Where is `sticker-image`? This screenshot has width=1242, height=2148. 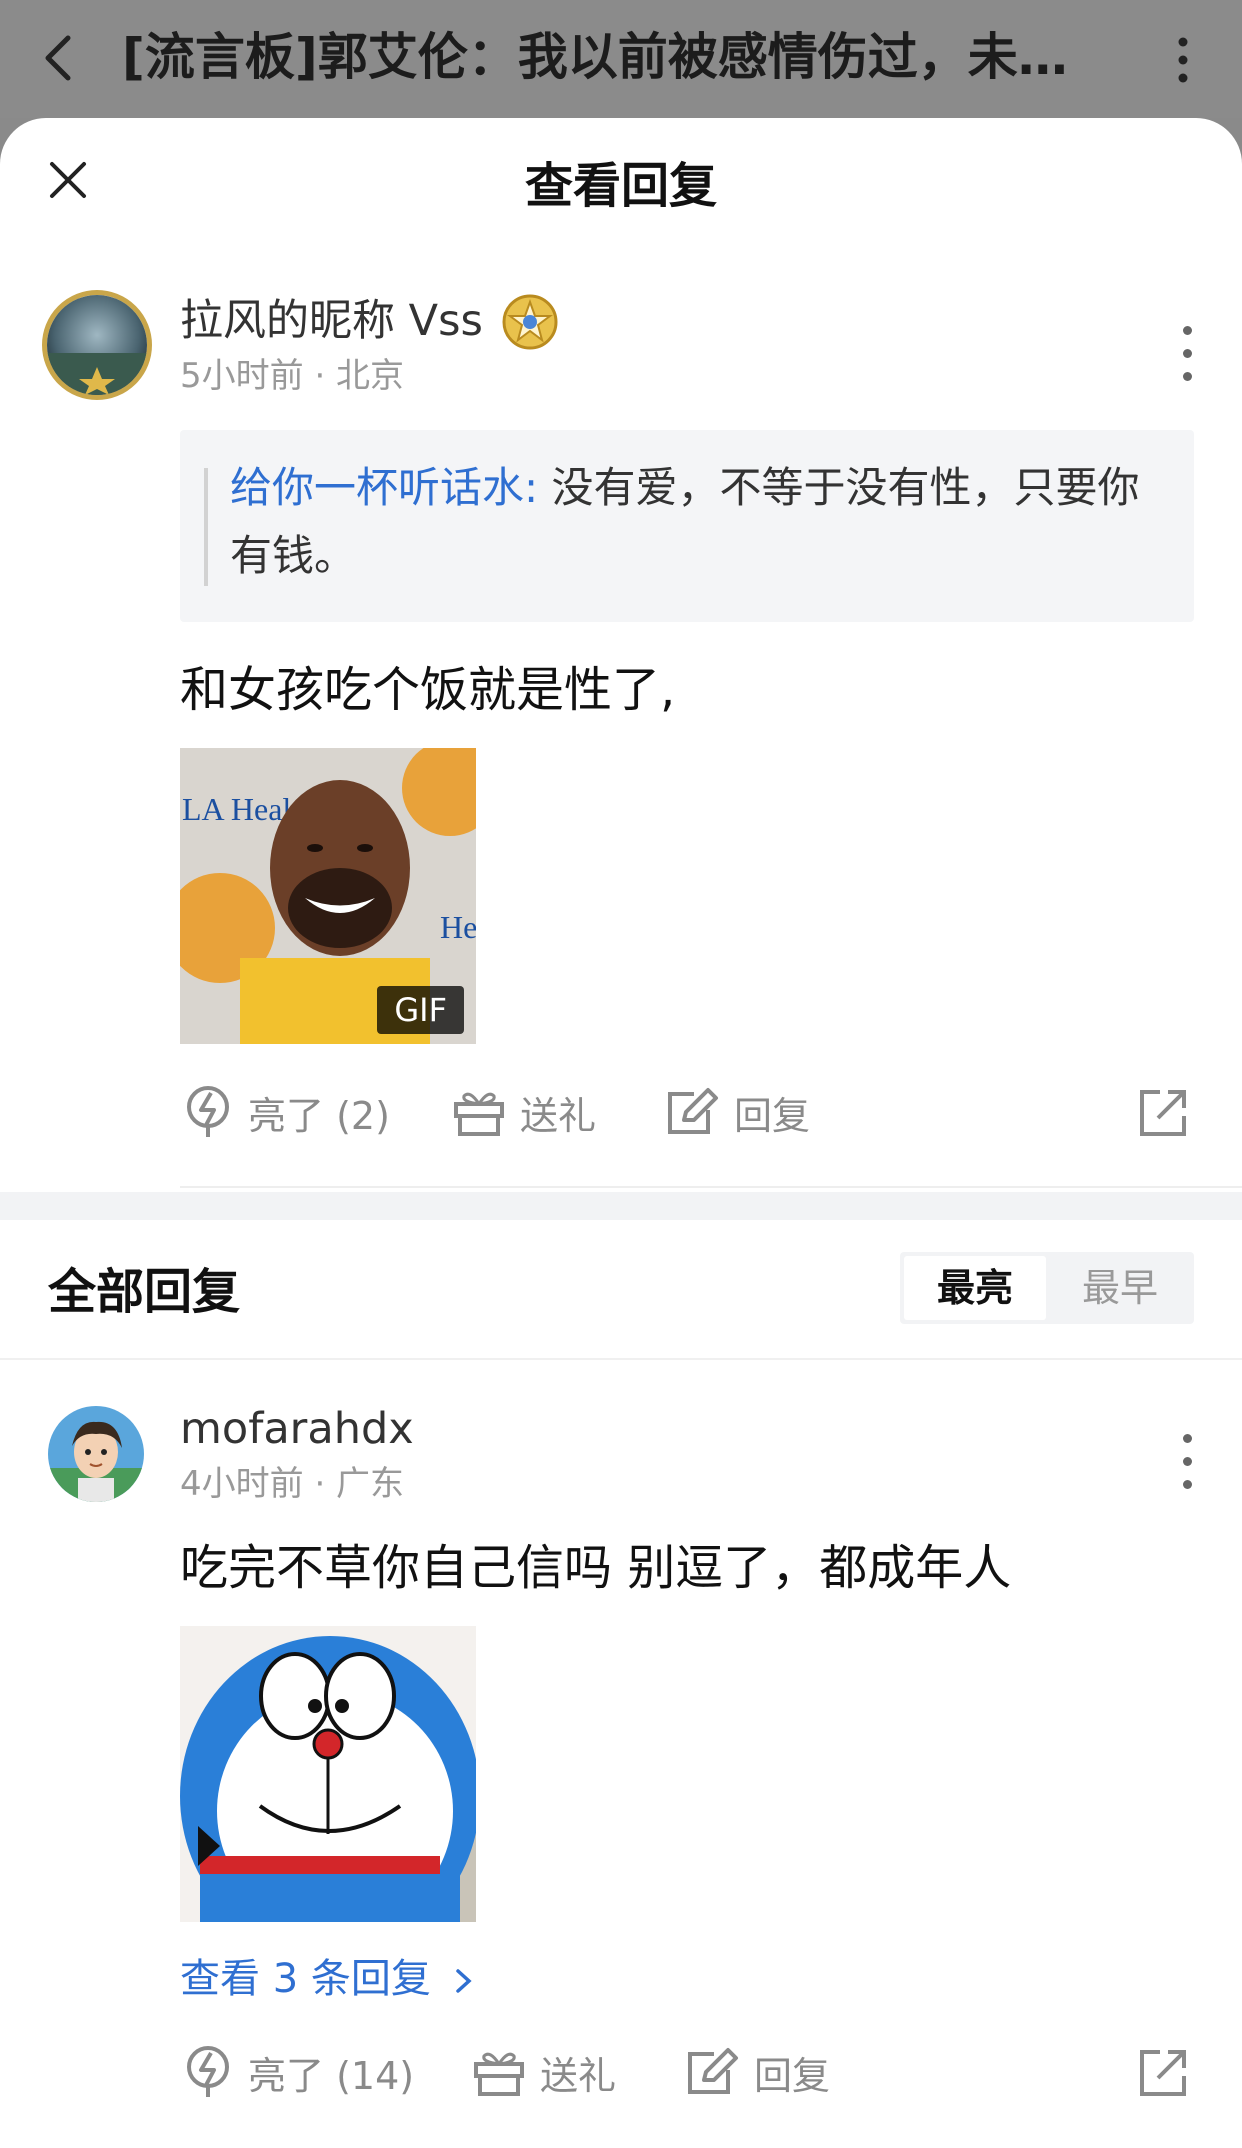
sticker-image is located at coordinates (328, 1774).